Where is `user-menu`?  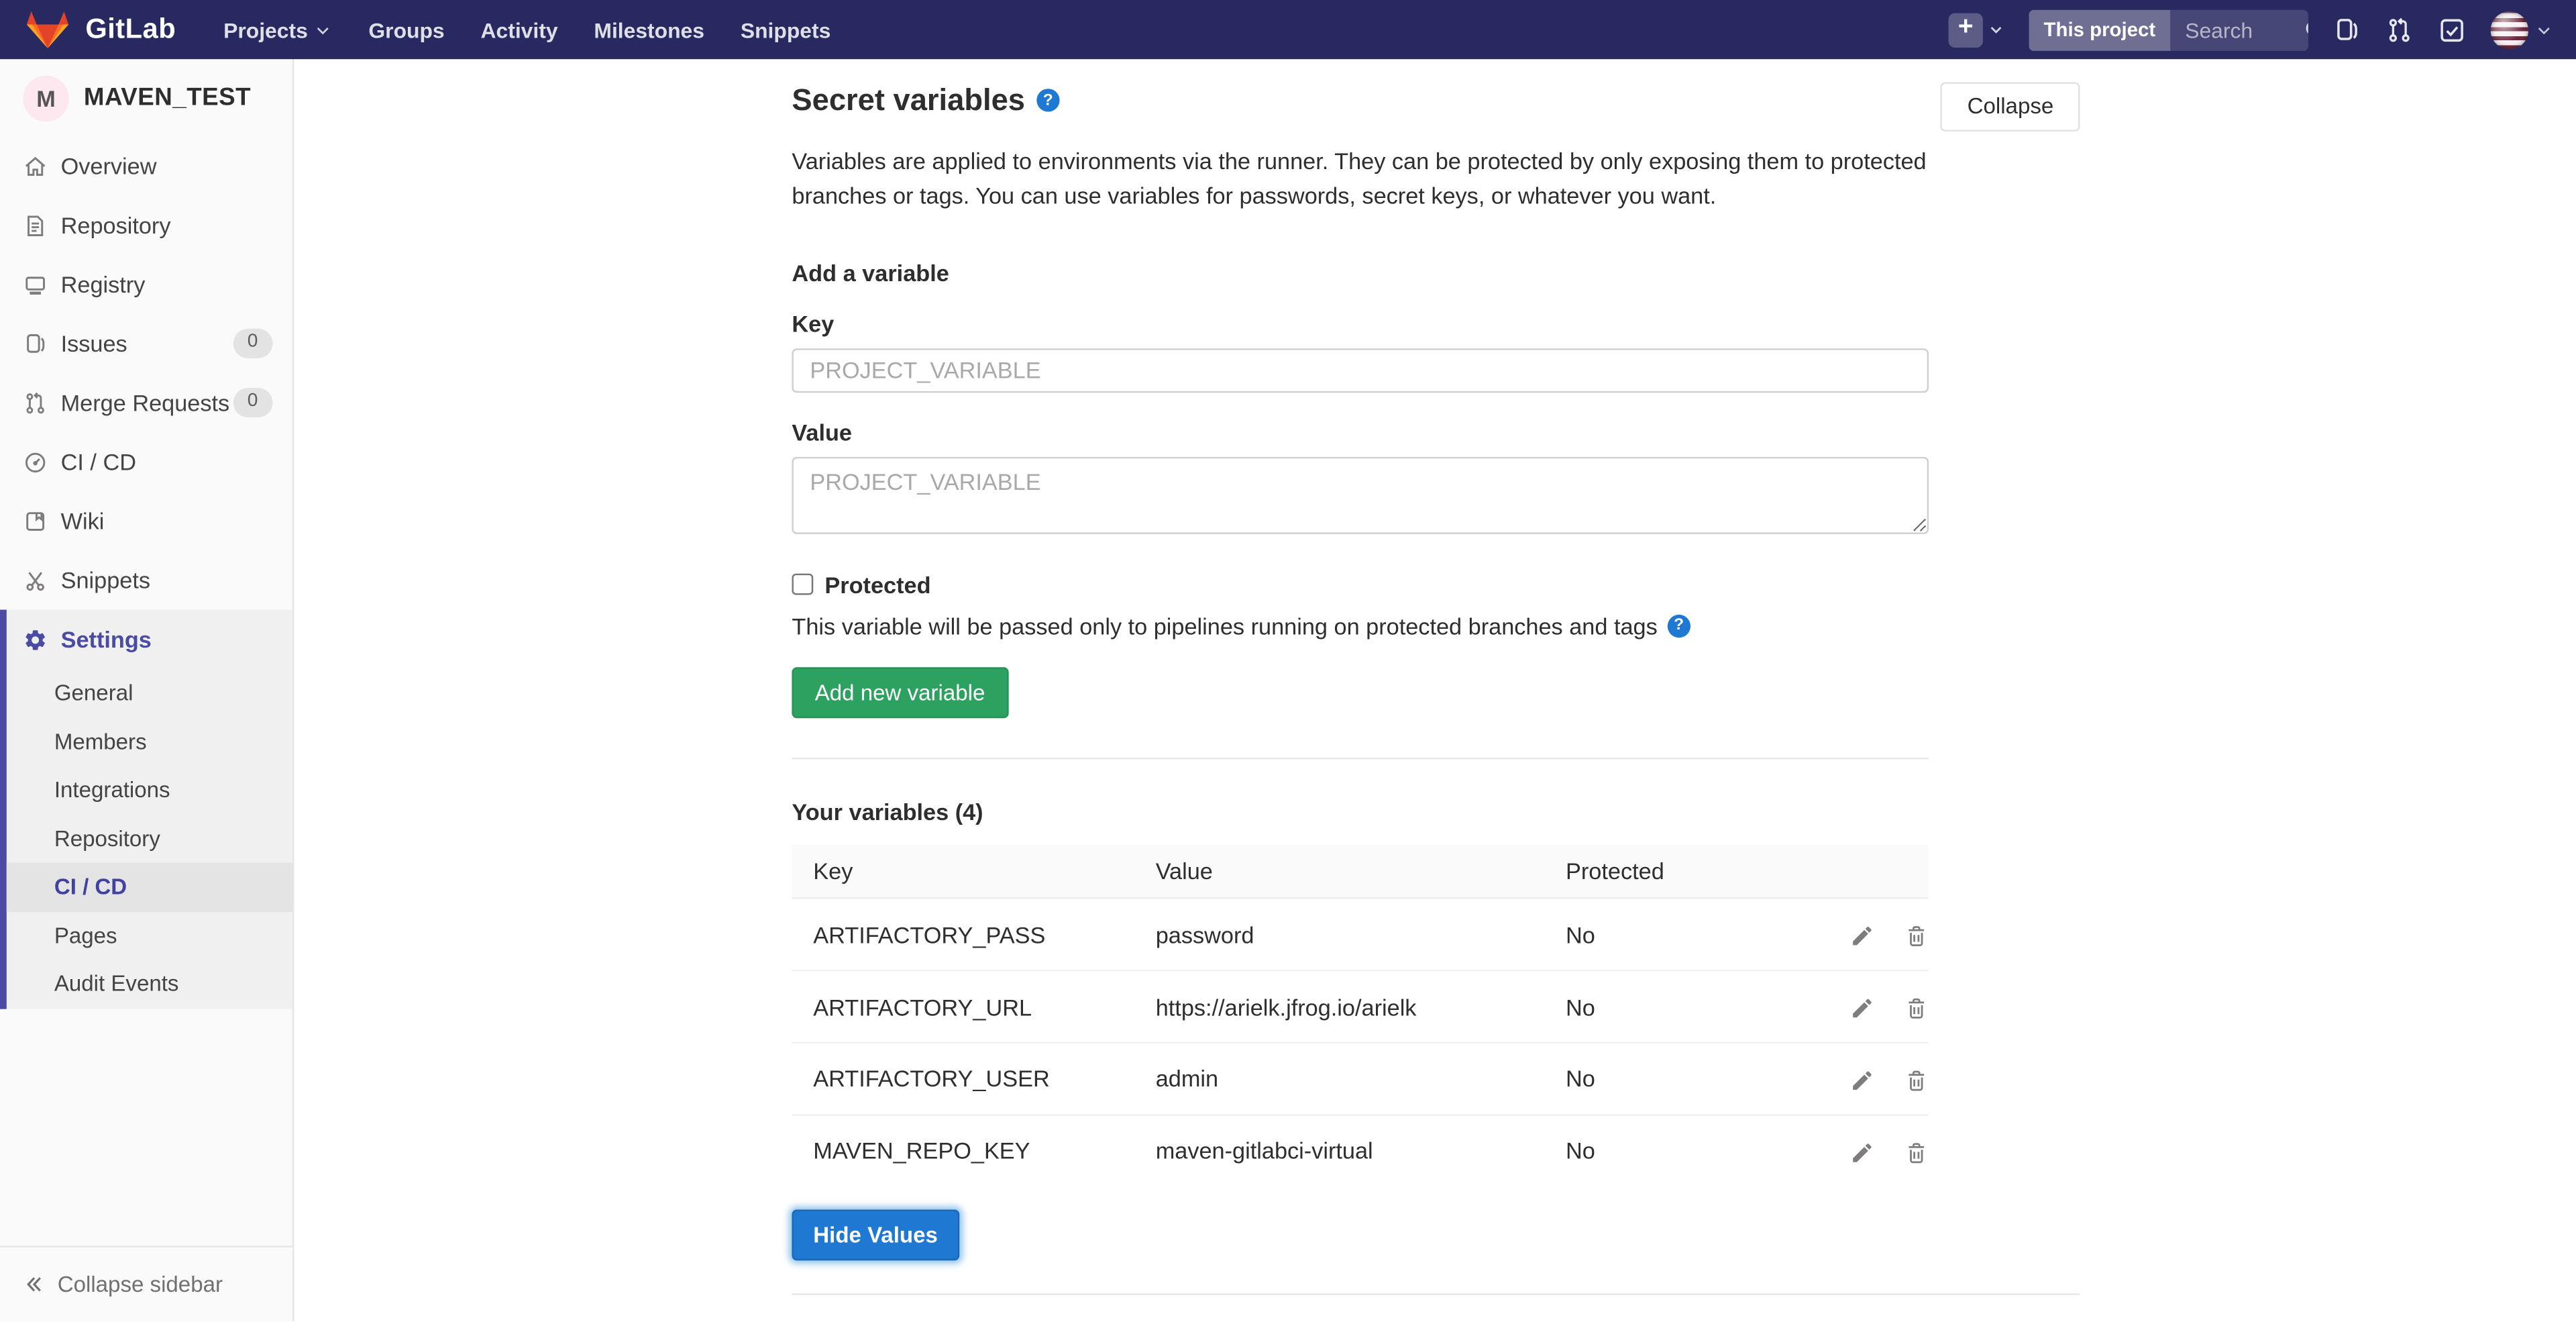
user-menu is located at coordinates (2521, 29).